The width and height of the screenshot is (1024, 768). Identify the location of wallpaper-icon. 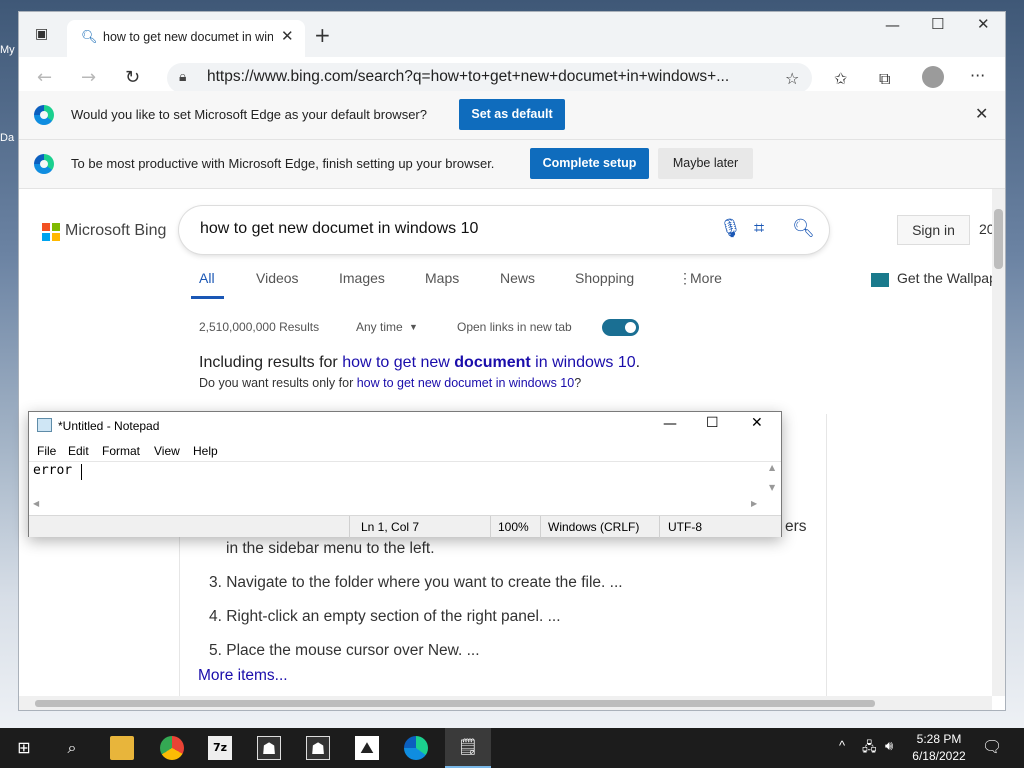
(880, 280).